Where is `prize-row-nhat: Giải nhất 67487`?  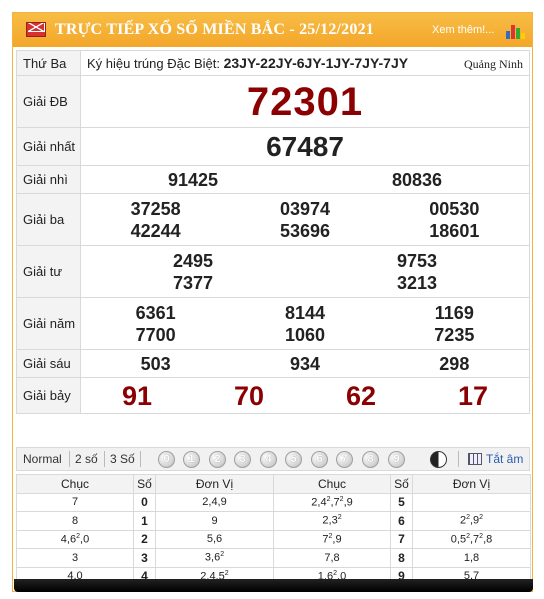 prize-row-nhat: Giải nhất 67487 is located at coordinates (273, 146).